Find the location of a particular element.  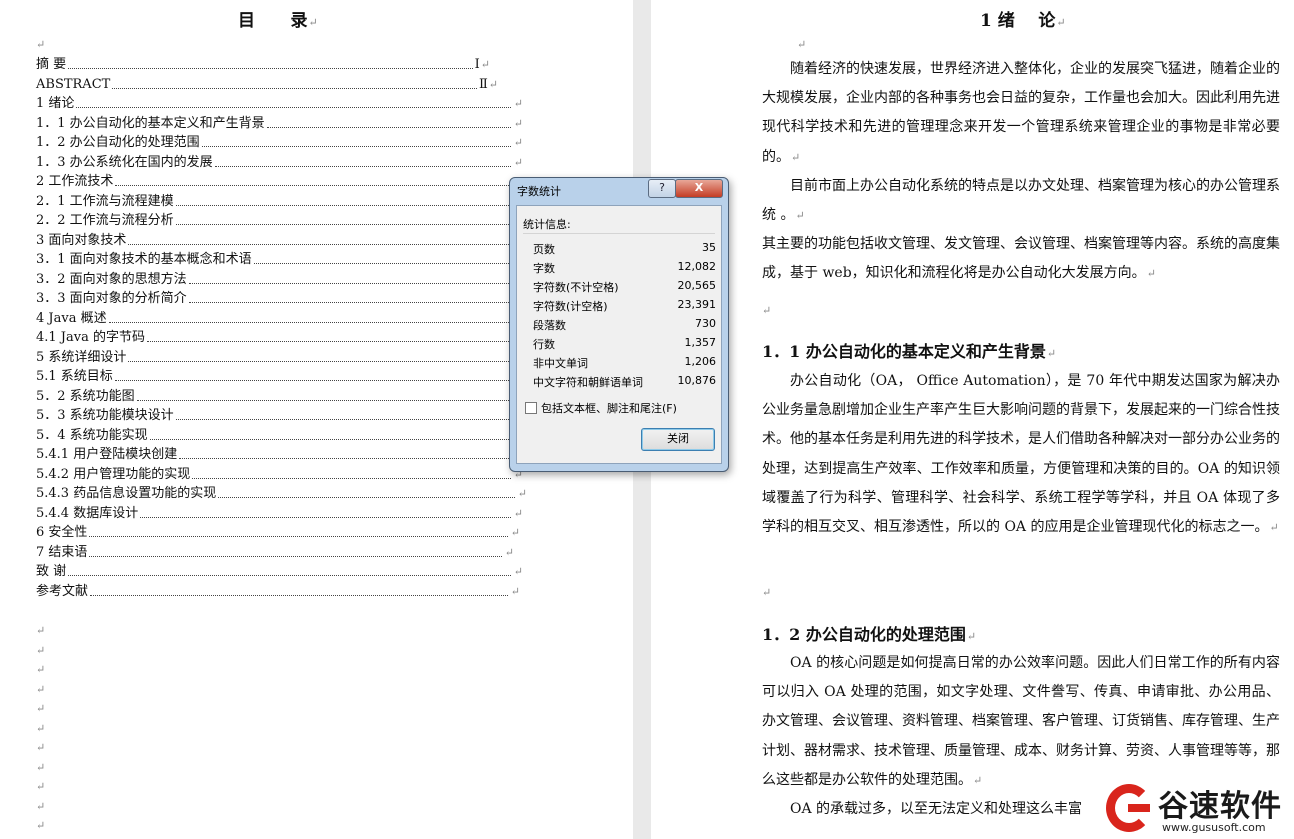

toc-entry: 2．2 工作流与流程分析↵ is located at coordinates (279, 220).